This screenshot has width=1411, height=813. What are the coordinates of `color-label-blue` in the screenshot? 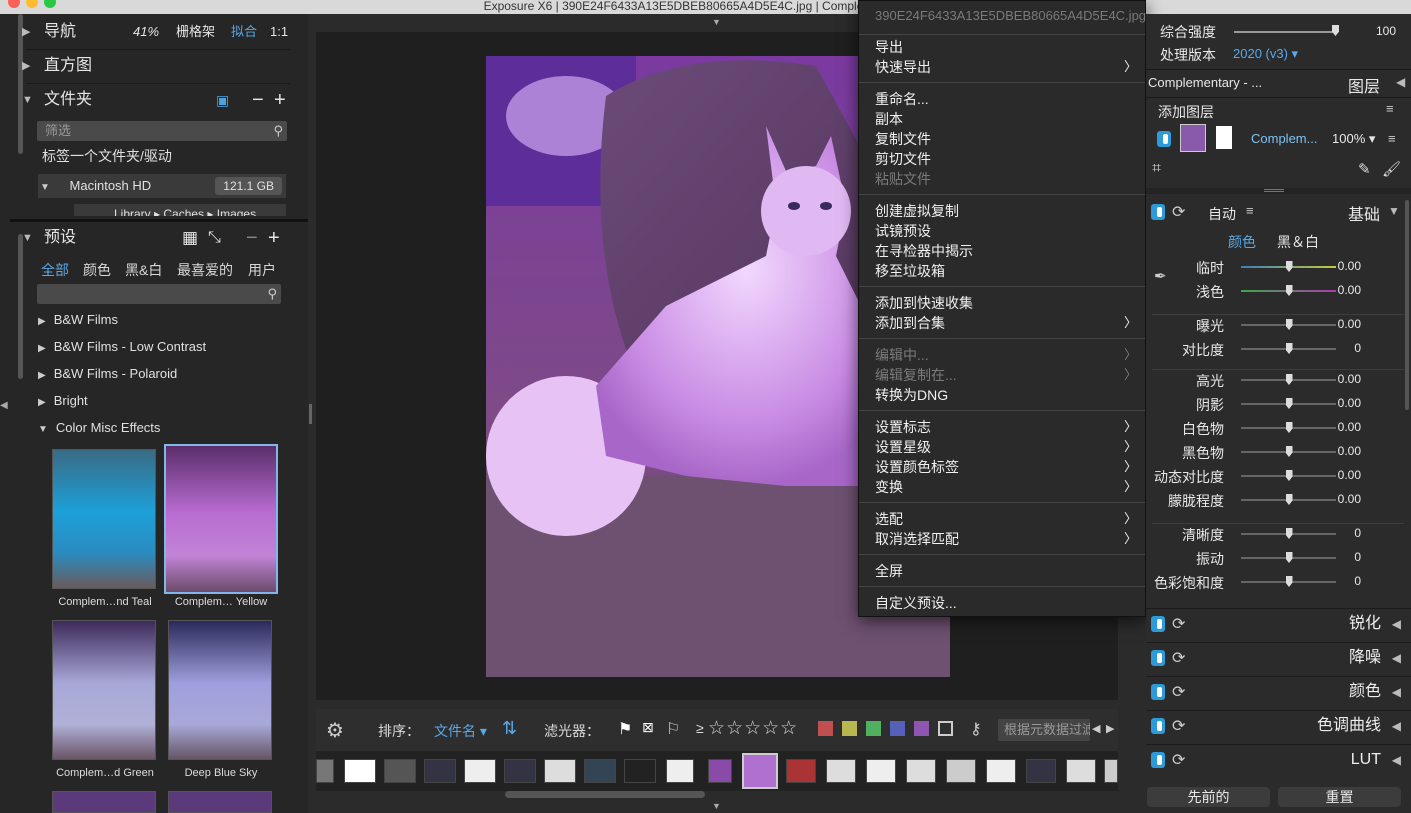 It's located at (897, 728).